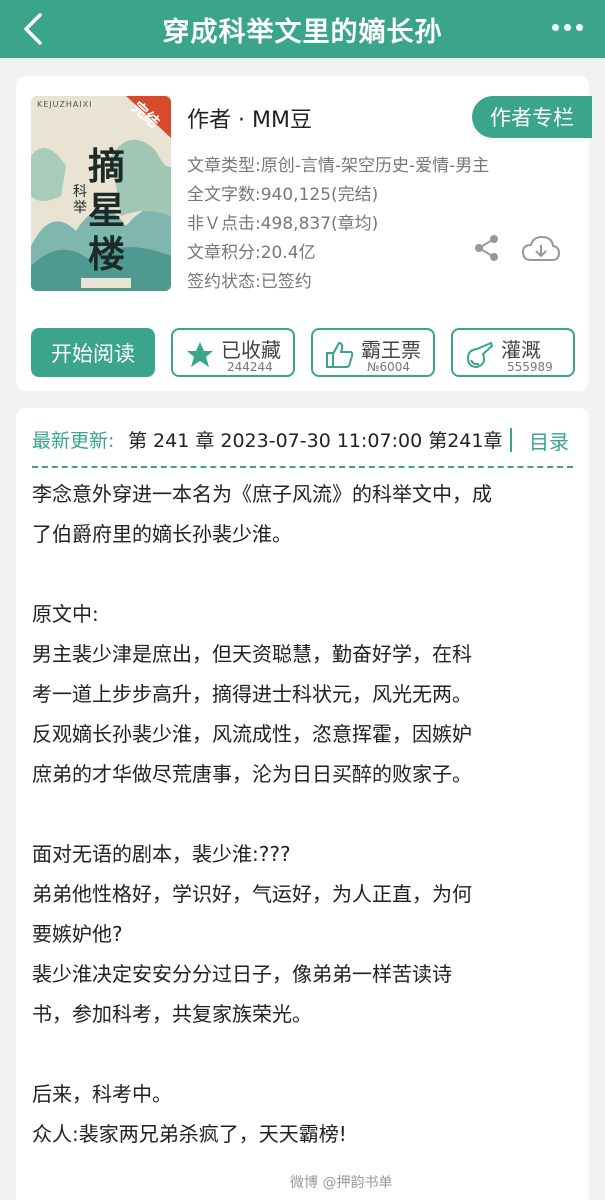 The height and width of the screenshot is (1200, 605). I want to click on meta-genre: 文章类型:原创-言情-架空历史-爱情-男主, so click(338, 166).